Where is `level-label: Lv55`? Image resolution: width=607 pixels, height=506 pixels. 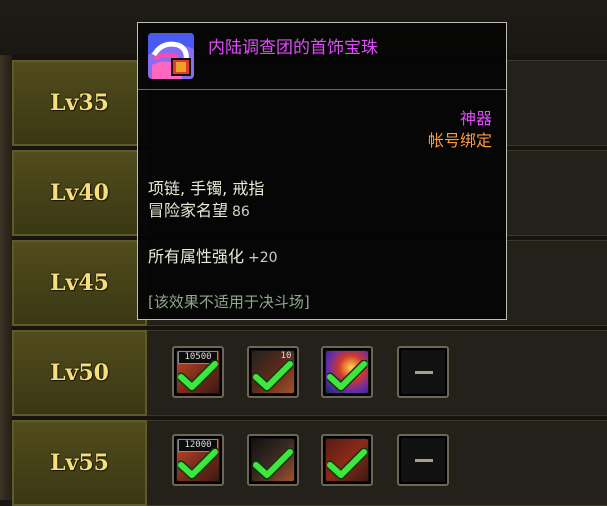
level-label: Lv55 is located at coordinates (79, 463).